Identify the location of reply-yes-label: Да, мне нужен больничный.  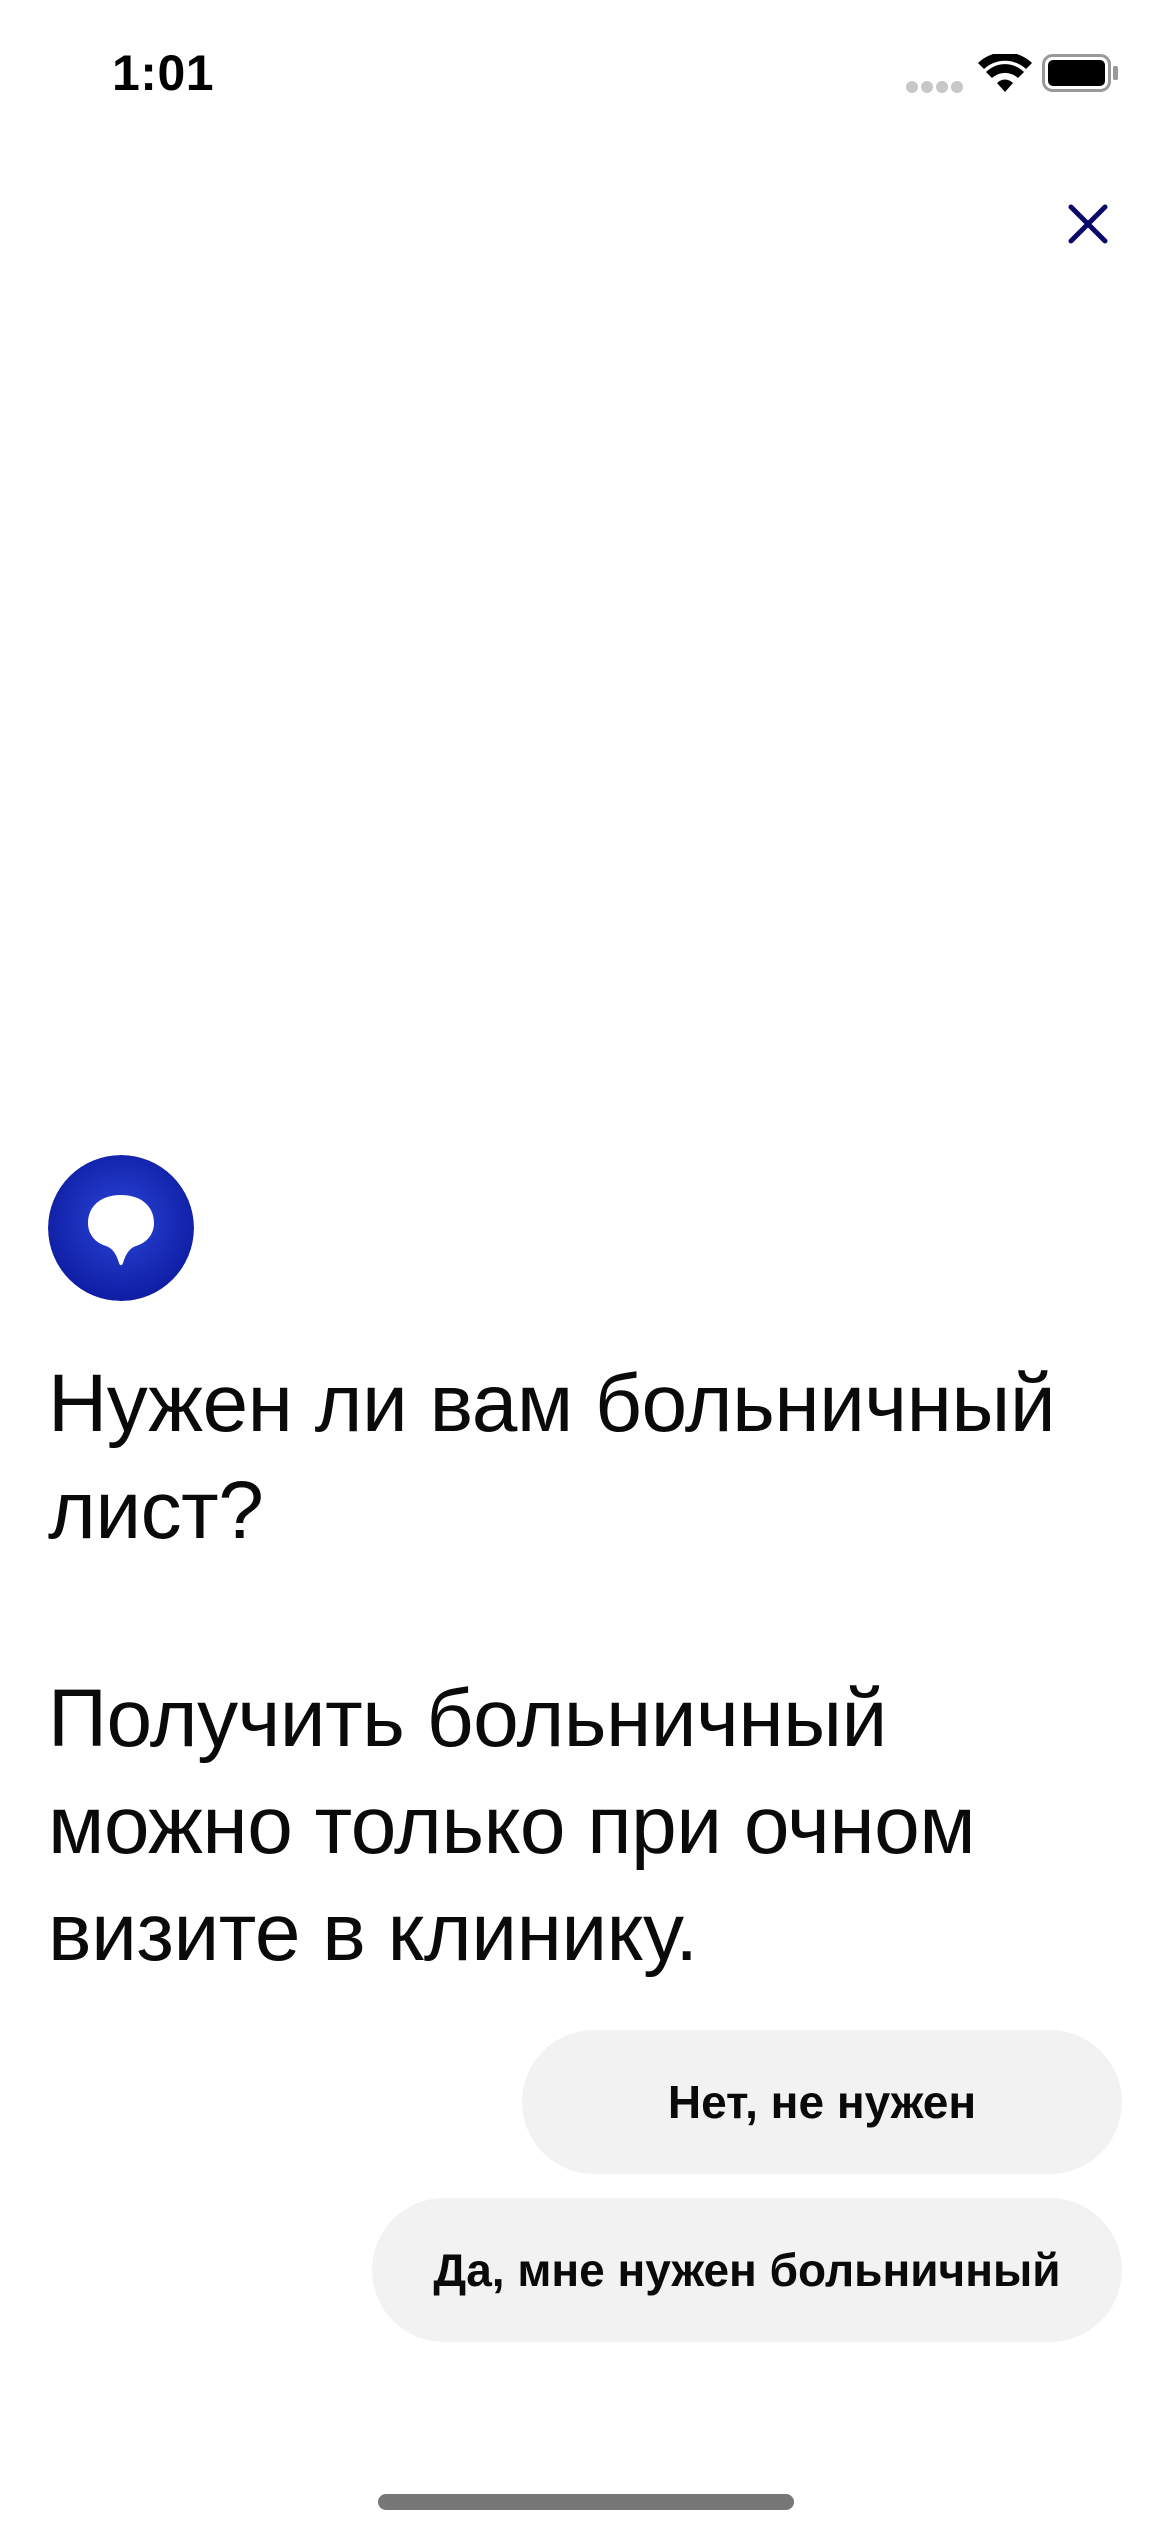
(747, 2270).